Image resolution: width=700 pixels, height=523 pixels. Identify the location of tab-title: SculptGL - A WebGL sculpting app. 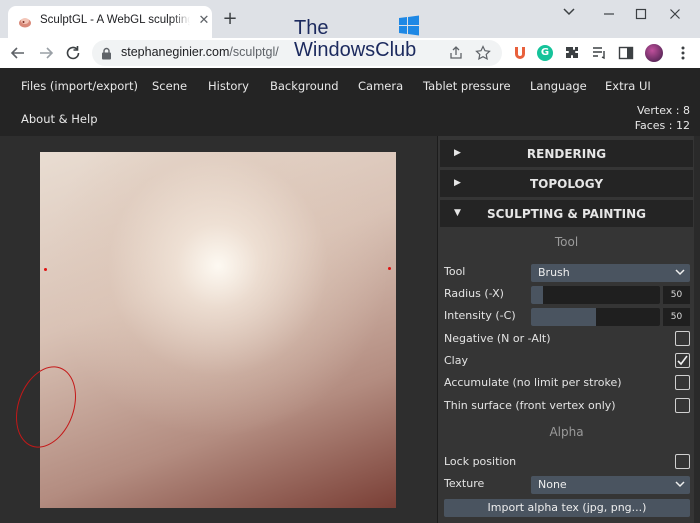
(115, 20).